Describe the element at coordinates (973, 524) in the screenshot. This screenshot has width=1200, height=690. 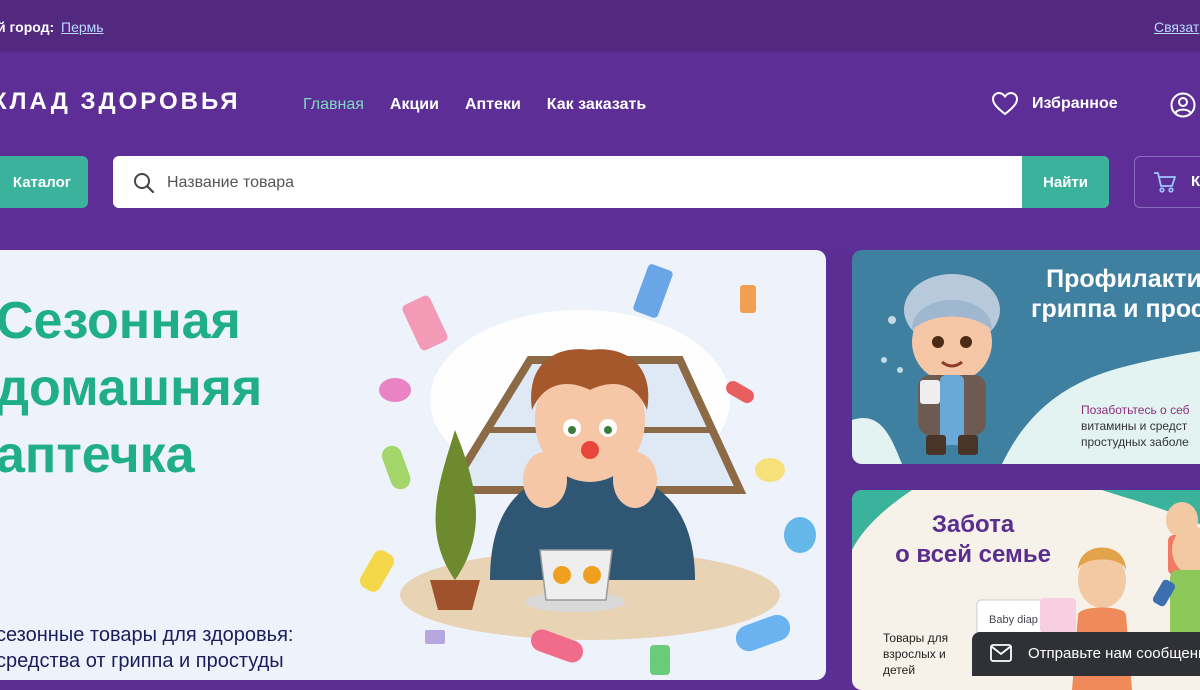
I see `family-banner-title-line-1: Забота` at that location.